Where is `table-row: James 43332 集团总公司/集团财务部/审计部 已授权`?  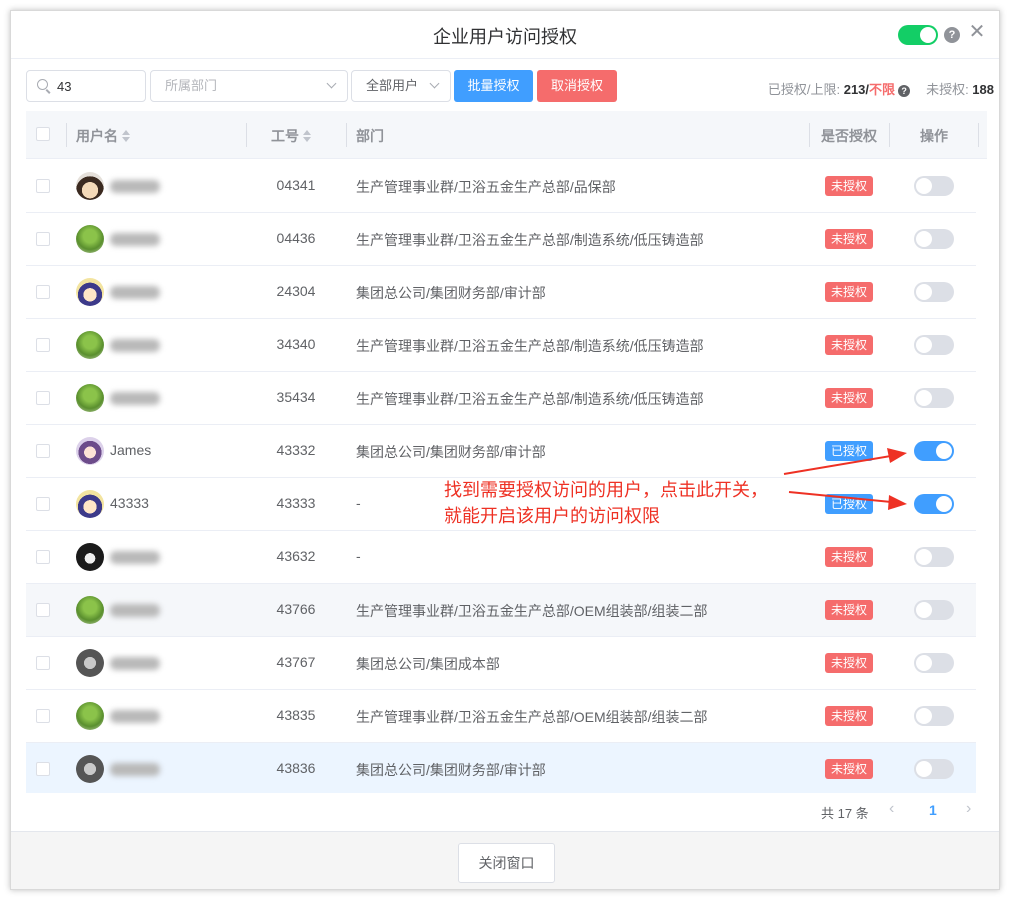
table-row: James 43332 集团总公司/集团财务部/审计部 已授权 is located at coordinates (501, 451).